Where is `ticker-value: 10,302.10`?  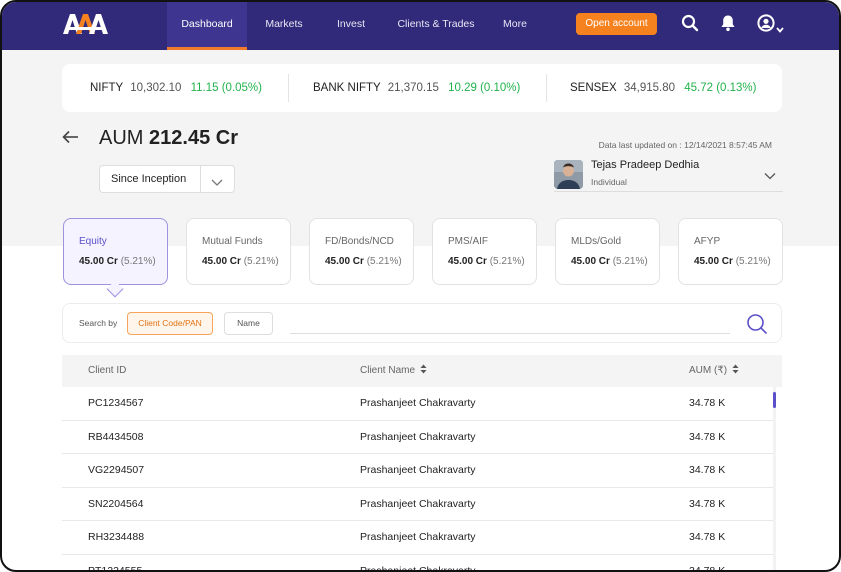 ticker-value: 10,302.10 is located at coordinates (156, 88).